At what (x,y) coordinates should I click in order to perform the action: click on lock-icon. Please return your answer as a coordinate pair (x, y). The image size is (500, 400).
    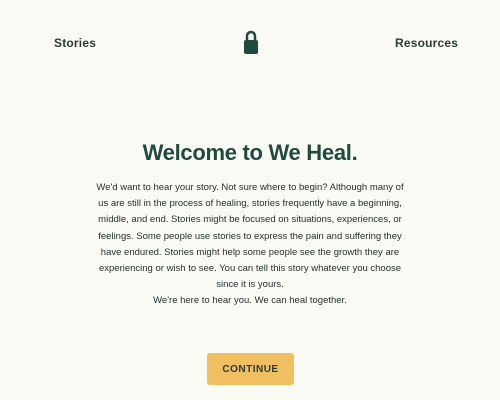
    Looking at the image, I should click on (251, 42).